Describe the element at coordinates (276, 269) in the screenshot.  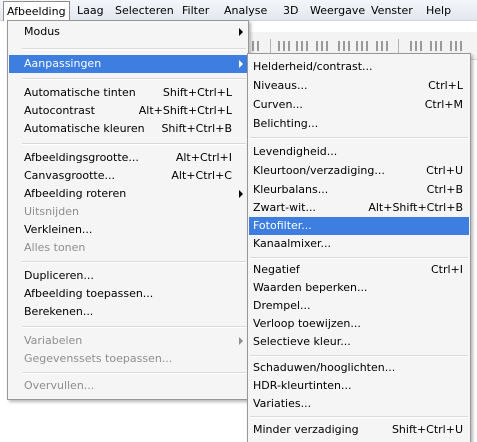
I see `menu-item-label: Negatief` at that location.